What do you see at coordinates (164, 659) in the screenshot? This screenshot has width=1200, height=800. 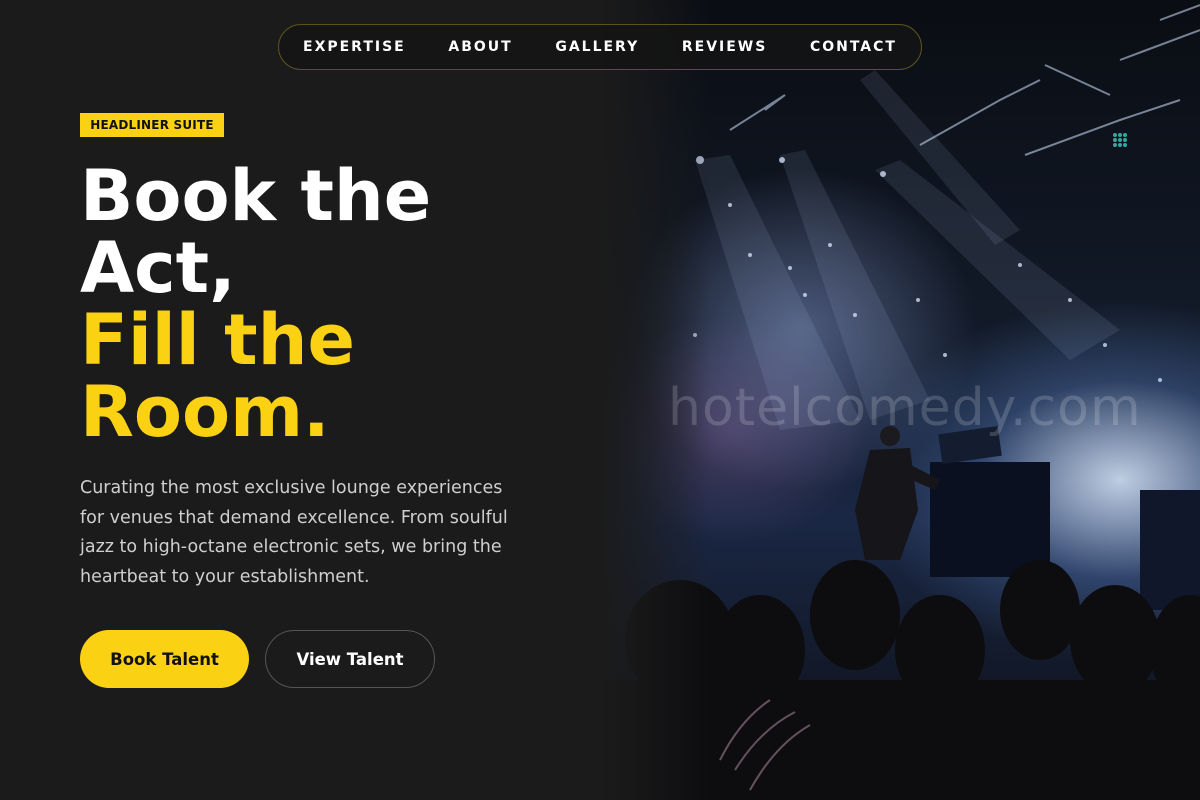 I see `book-talent-button: Book Talent` at bounding box center [164, 659].